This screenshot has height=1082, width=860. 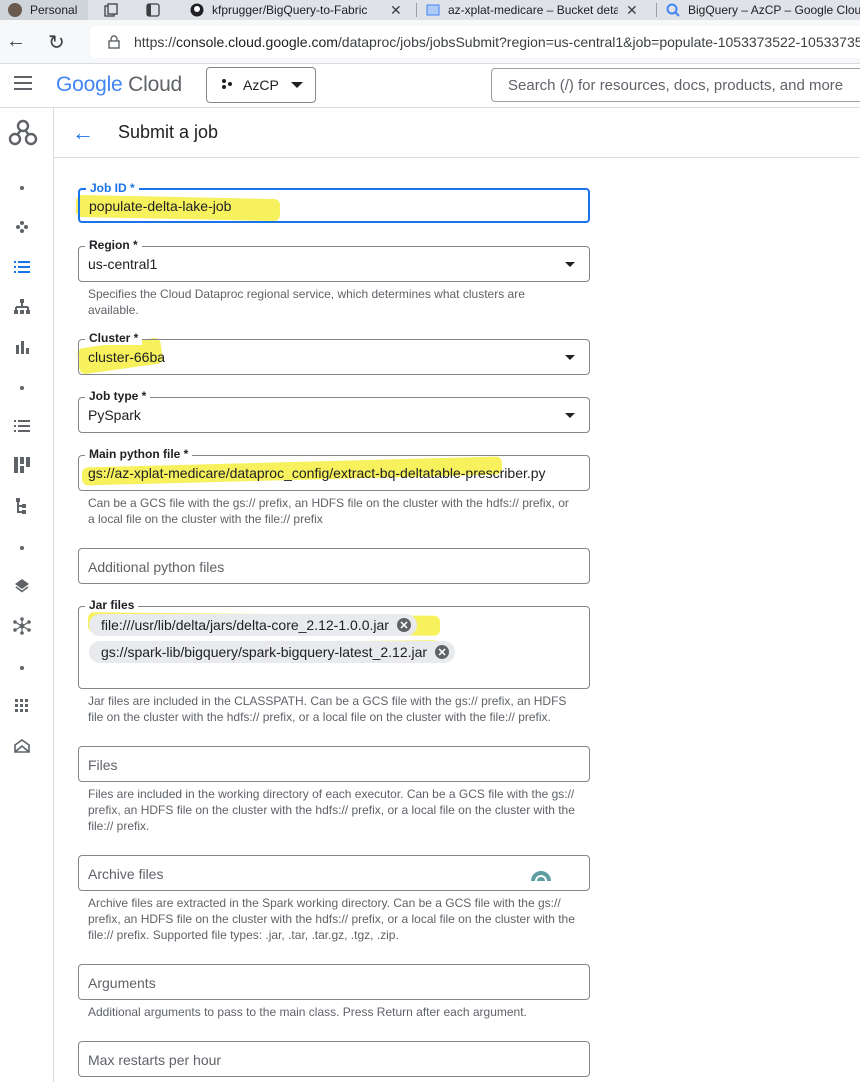 I want to click on url-prefix: https://, so click(x=155, y=42).